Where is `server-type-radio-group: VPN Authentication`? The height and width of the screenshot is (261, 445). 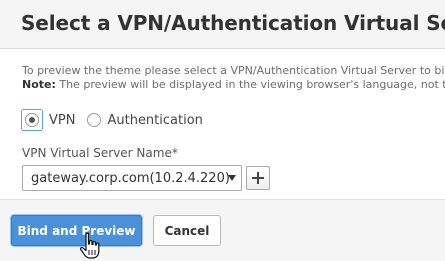 server-type-radio-group: VPN Authentication is located at coordinates (117, 120).